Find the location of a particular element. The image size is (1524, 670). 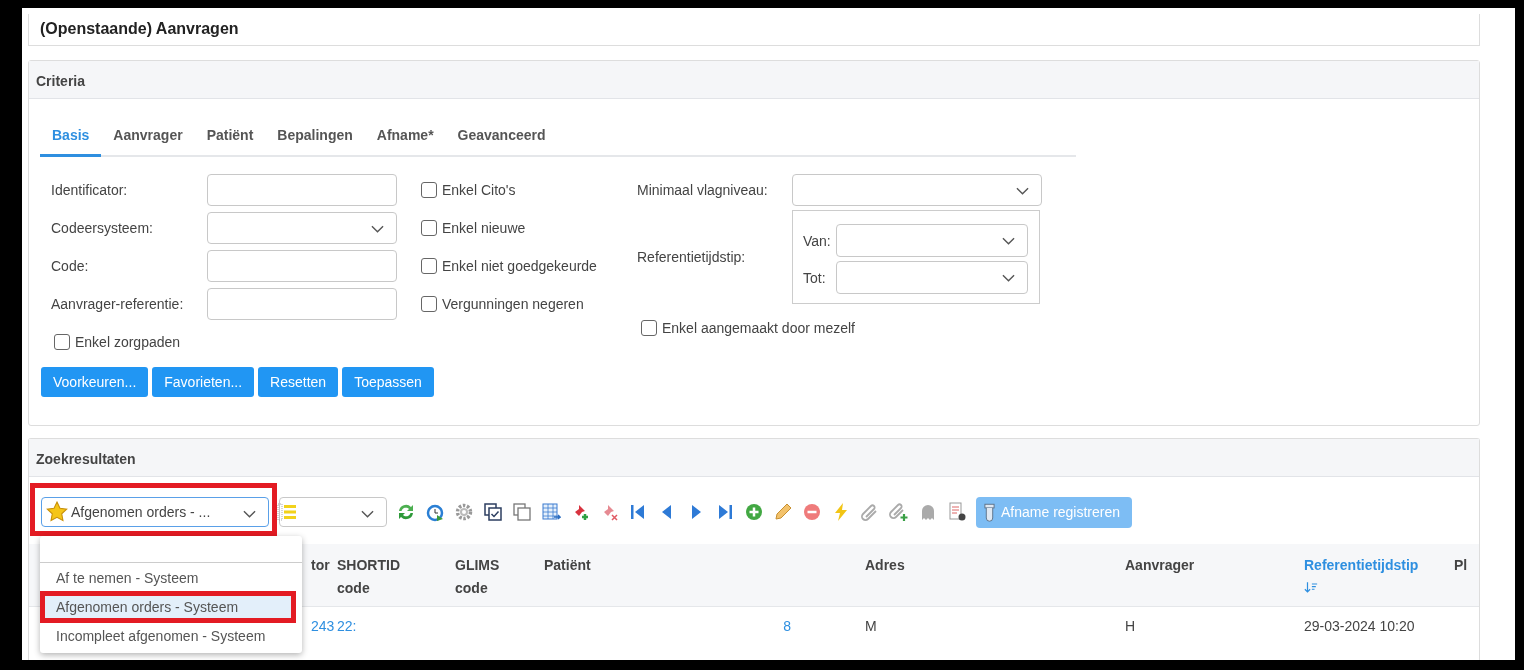

list-icon is located at coordinates (287, 512).